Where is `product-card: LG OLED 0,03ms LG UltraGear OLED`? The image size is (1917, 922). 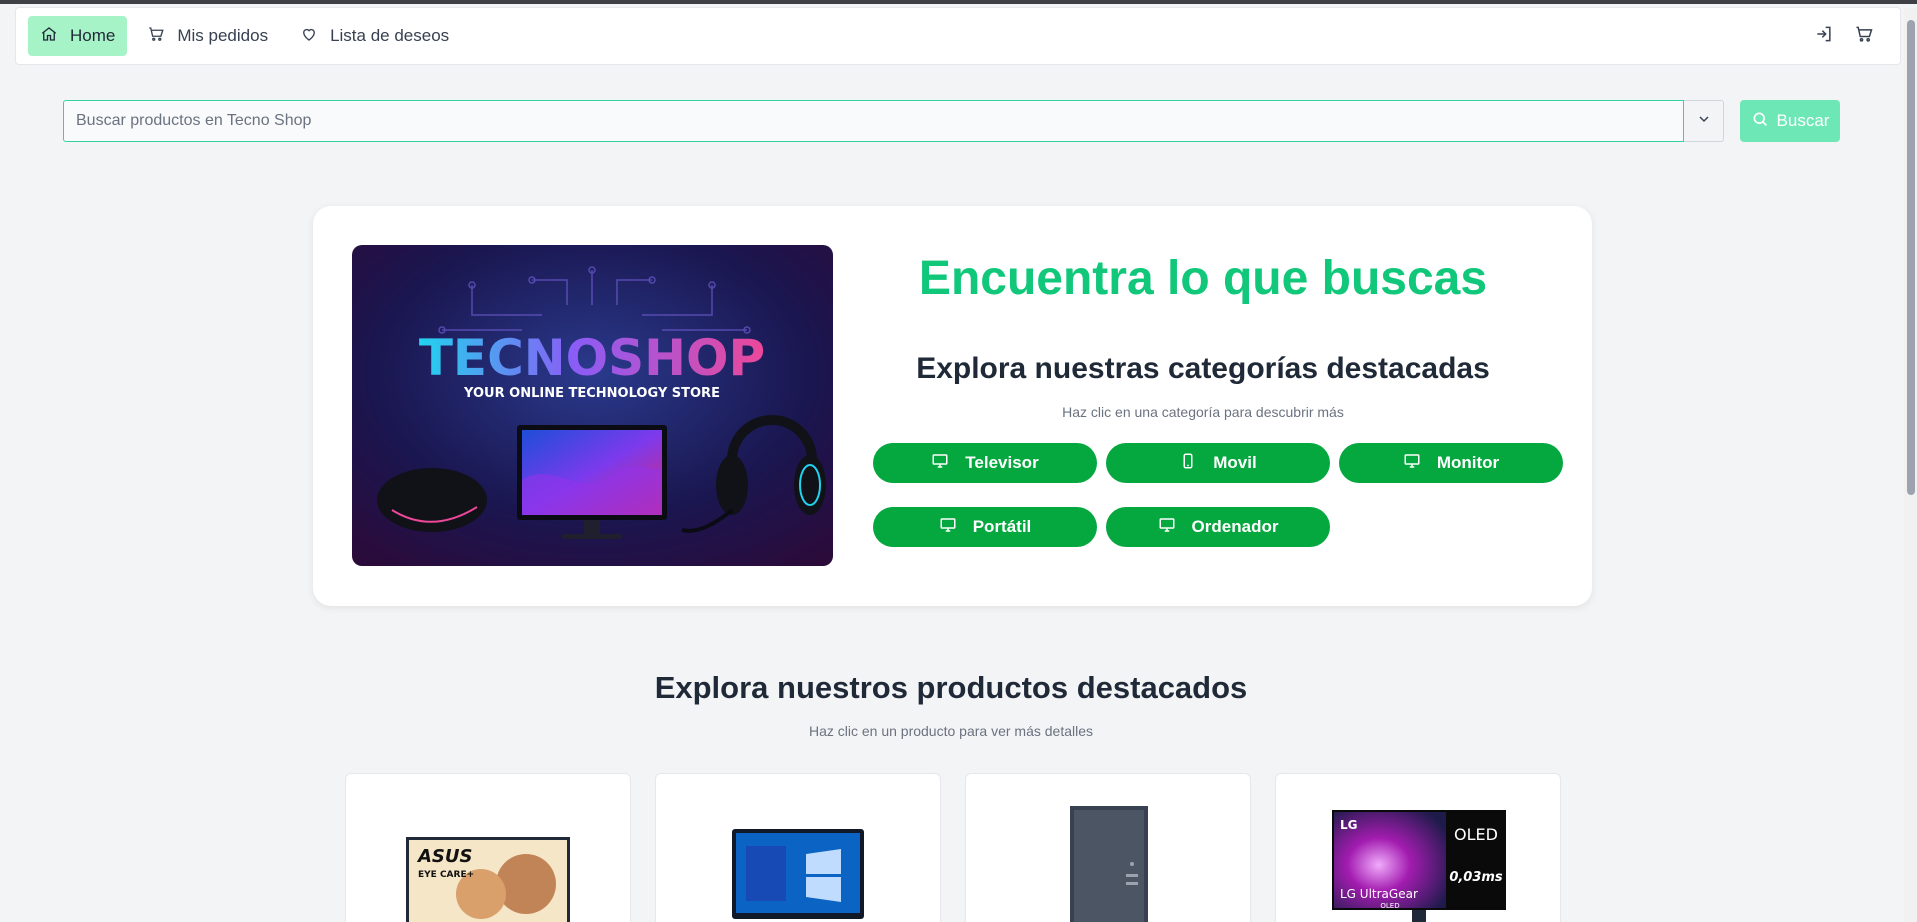
product-card: LG OLED 0,03ms LG UltraGear OLED is located at coordinates (1418, 847).